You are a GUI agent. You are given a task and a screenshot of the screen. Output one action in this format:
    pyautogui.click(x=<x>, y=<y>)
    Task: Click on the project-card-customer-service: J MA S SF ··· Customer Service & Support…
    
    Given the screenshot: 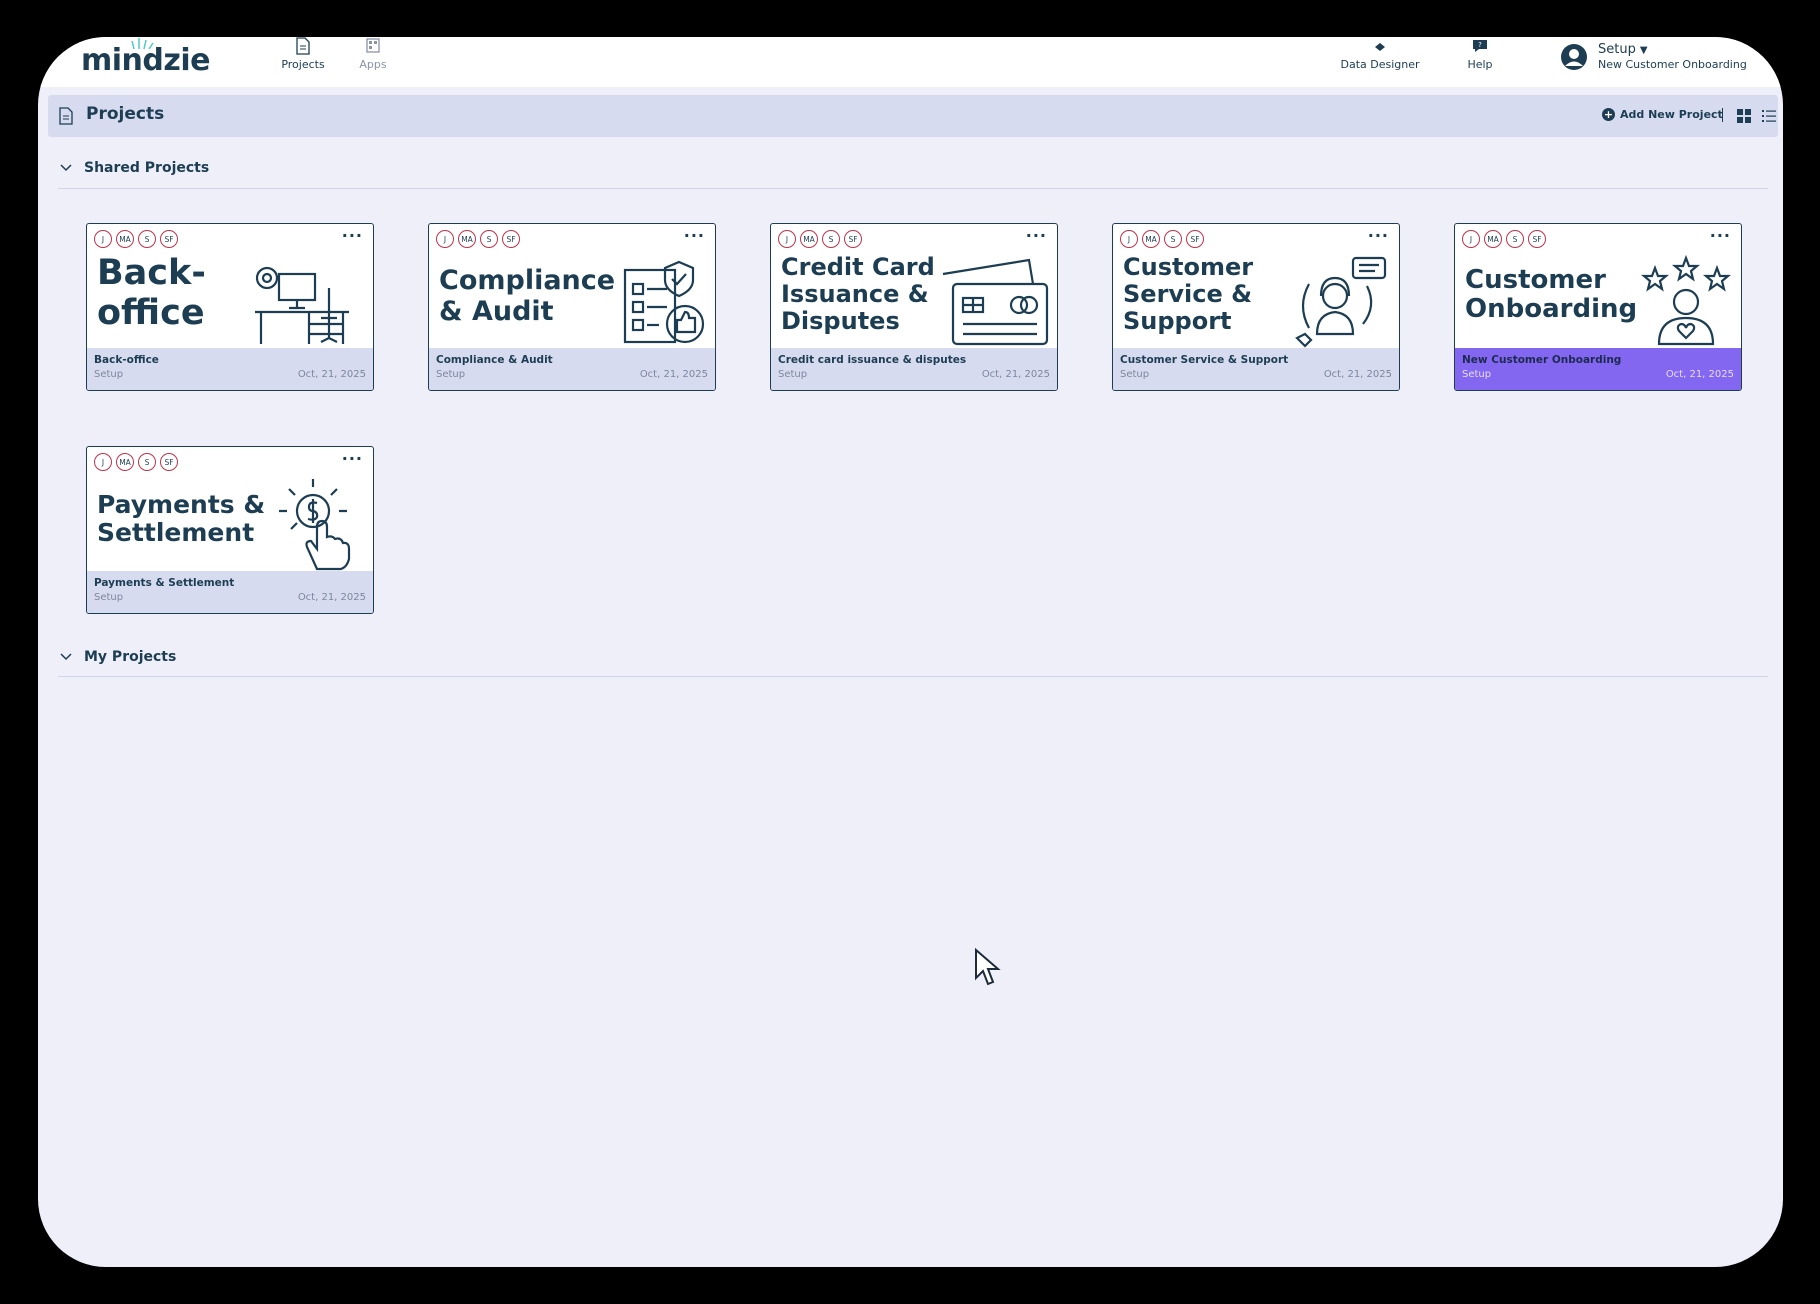 What is the action you would take?
    pyautogui.click(x=1256, y=307)
    